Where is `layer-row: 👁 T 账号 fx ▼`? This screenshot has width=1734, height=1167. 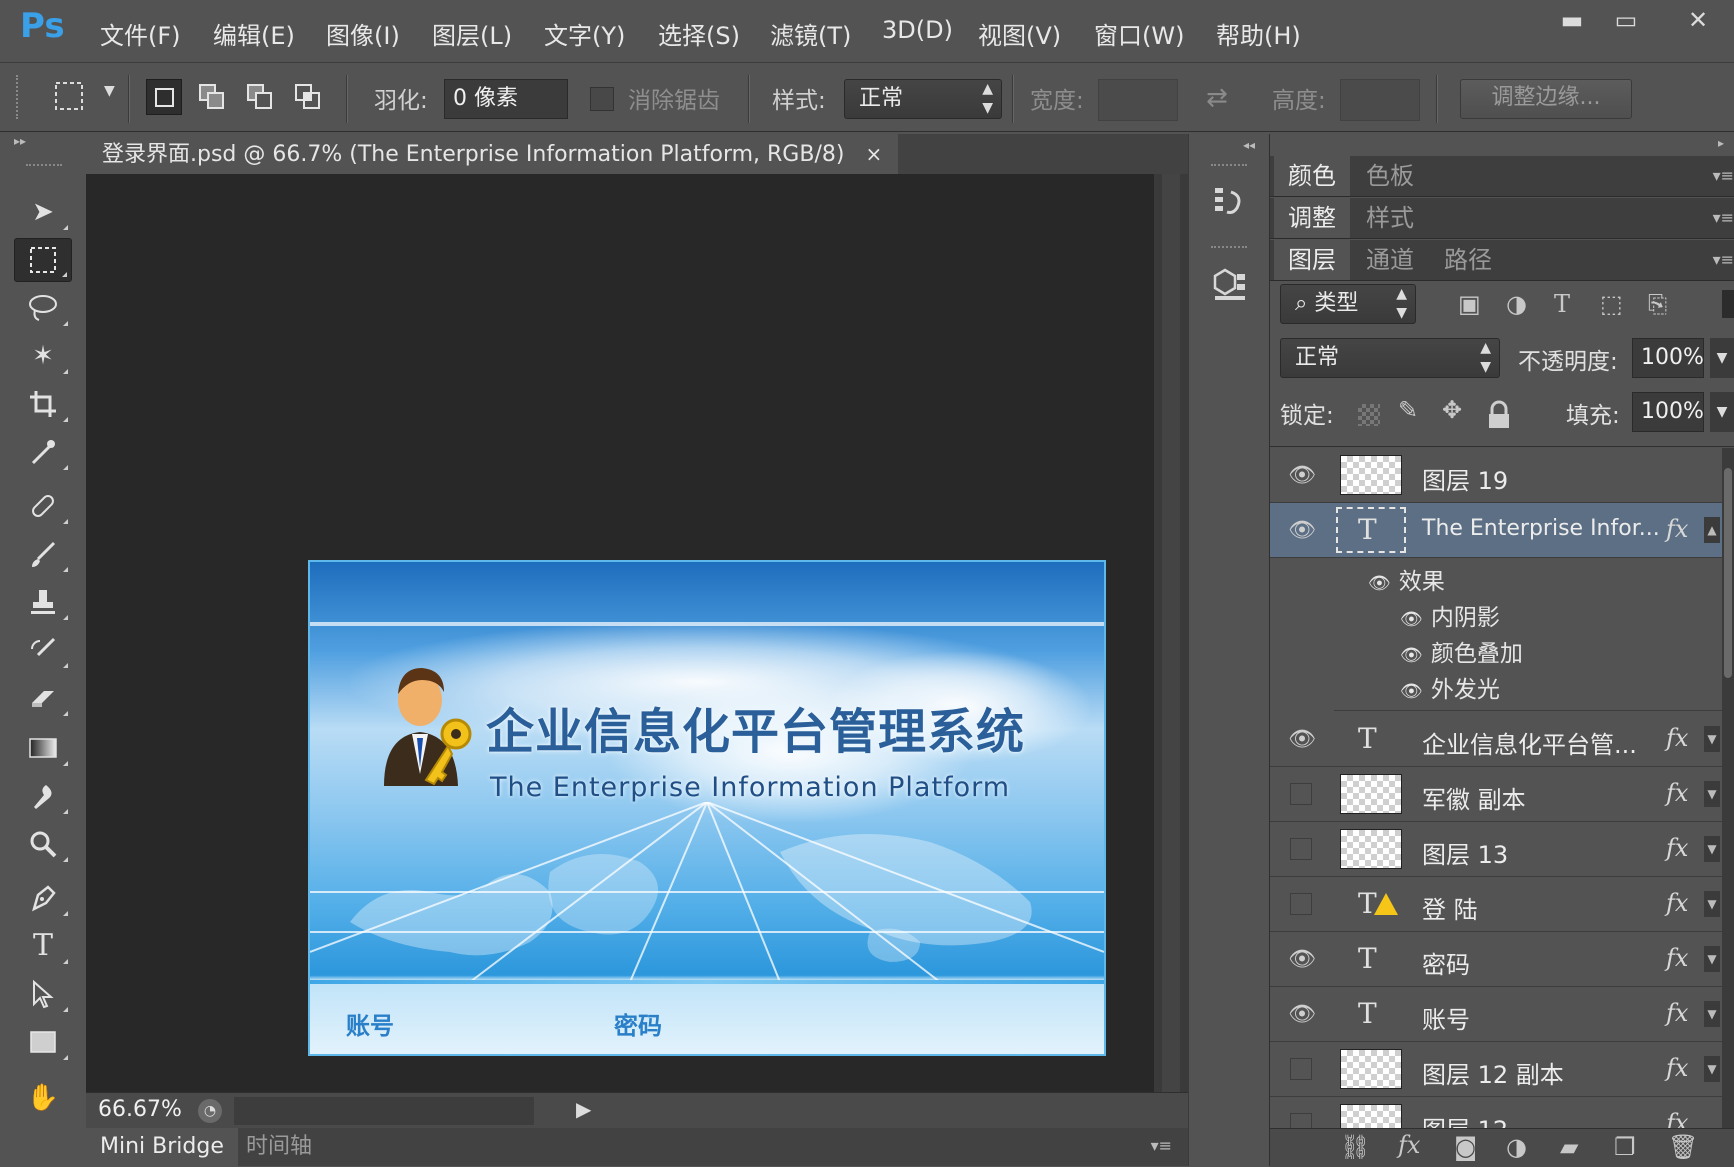
layer-row: 👁 T 账号 fx ▼ is located at coordinates (1496, 1014).